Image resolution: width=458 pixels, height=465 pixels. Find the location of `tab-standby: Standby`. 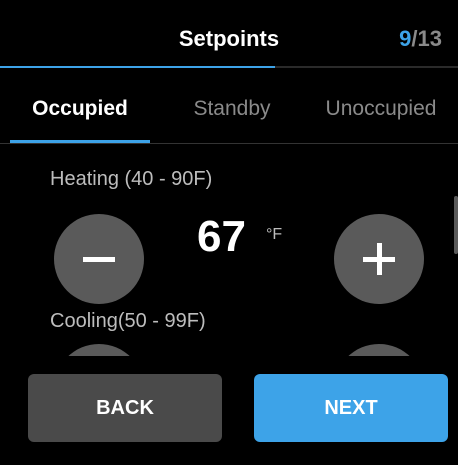

tab-standby: Standby is located at coordinates (232, 117).